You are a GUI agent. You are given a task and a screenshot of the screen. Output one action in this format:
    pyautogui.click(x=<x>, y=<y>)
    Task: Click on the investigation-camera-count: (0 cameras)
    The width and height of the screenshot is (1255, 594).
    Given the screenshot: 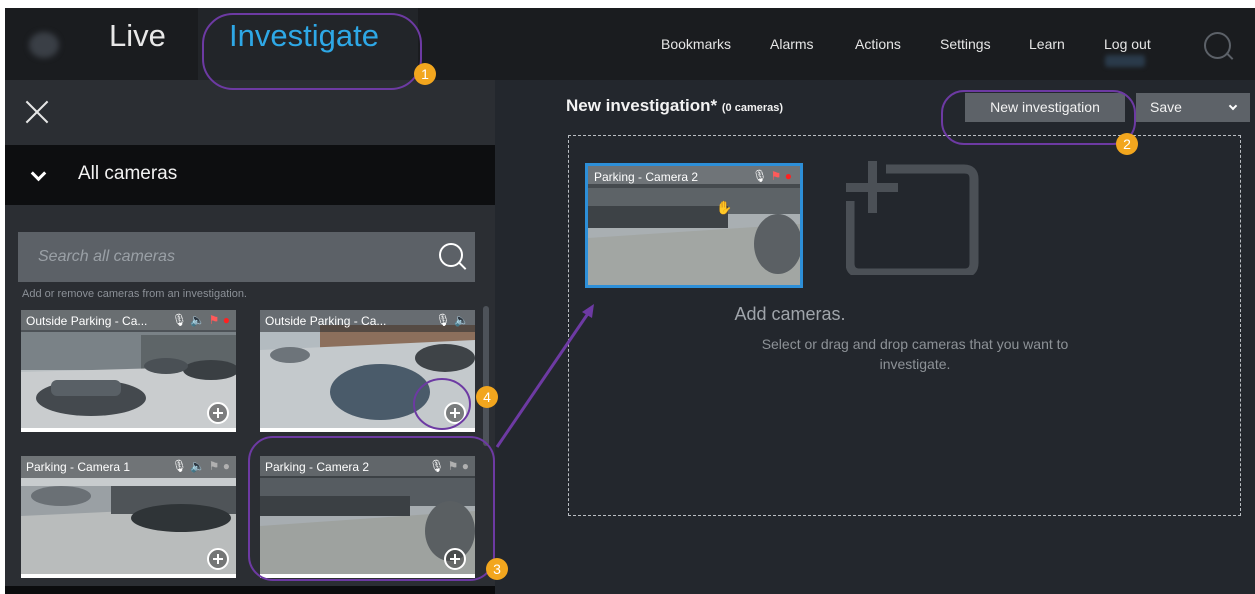 What is the action you would take?
    pyautogui.click(x=752, y=108)
    